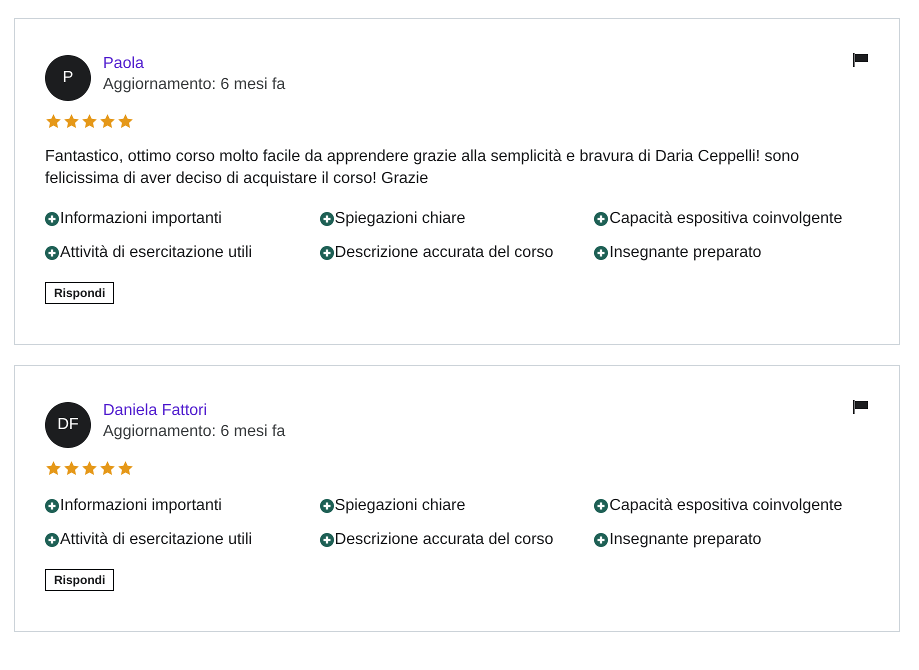 This screenshot has width=919, height=670. I want to click on review-text: Fantastico, ottimo corso molto facile da apprendere grazie alla semplicità e bravura di Daria Ceppelli! sono felicissima di aver deciso di acquistare il corso! Grazie, so click(422, 168).